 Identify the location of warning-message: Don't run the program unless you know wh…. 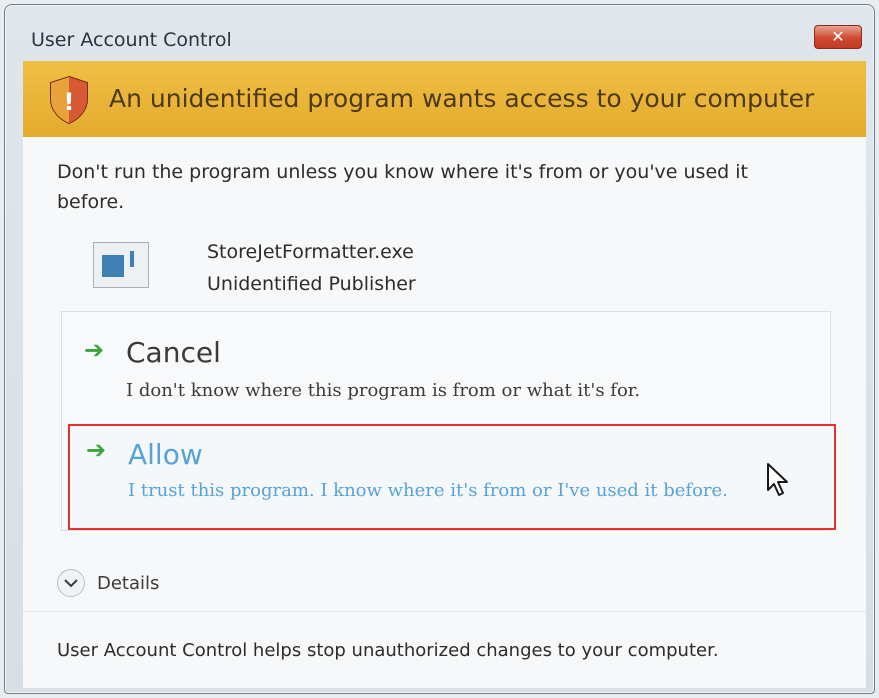
(402, 187).